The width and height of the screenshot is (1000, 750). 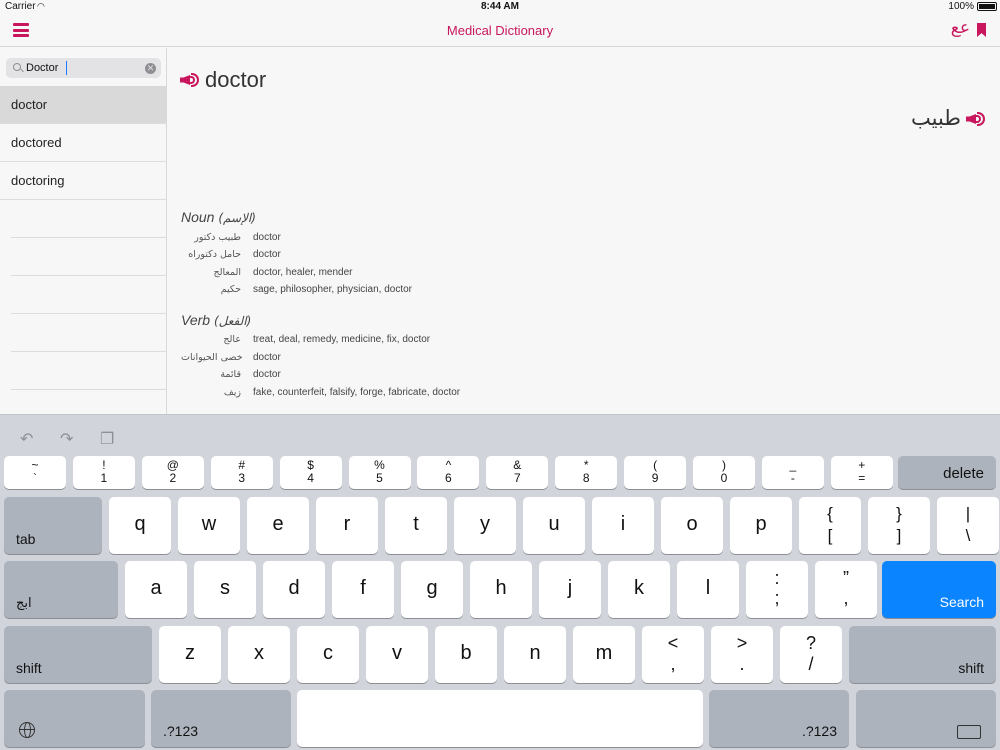 What do you see at coordinates (196, 320) in the screenshot?
I see `pos-label: Verb` at bounding box center [196, 320].